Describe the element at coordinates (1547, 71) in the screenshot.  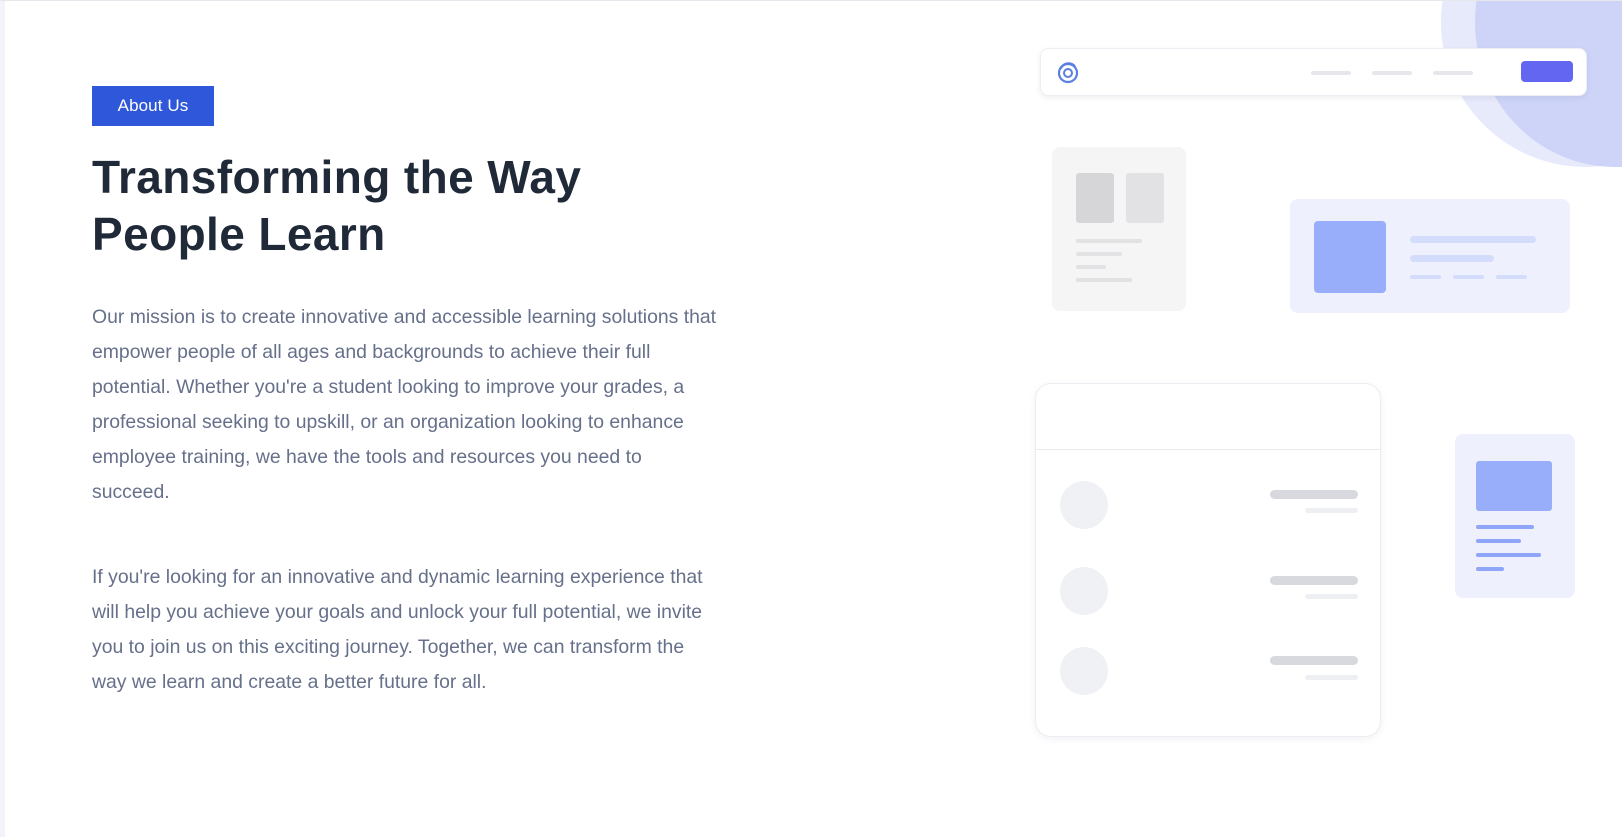
I see `mock-nav-button` at that location.